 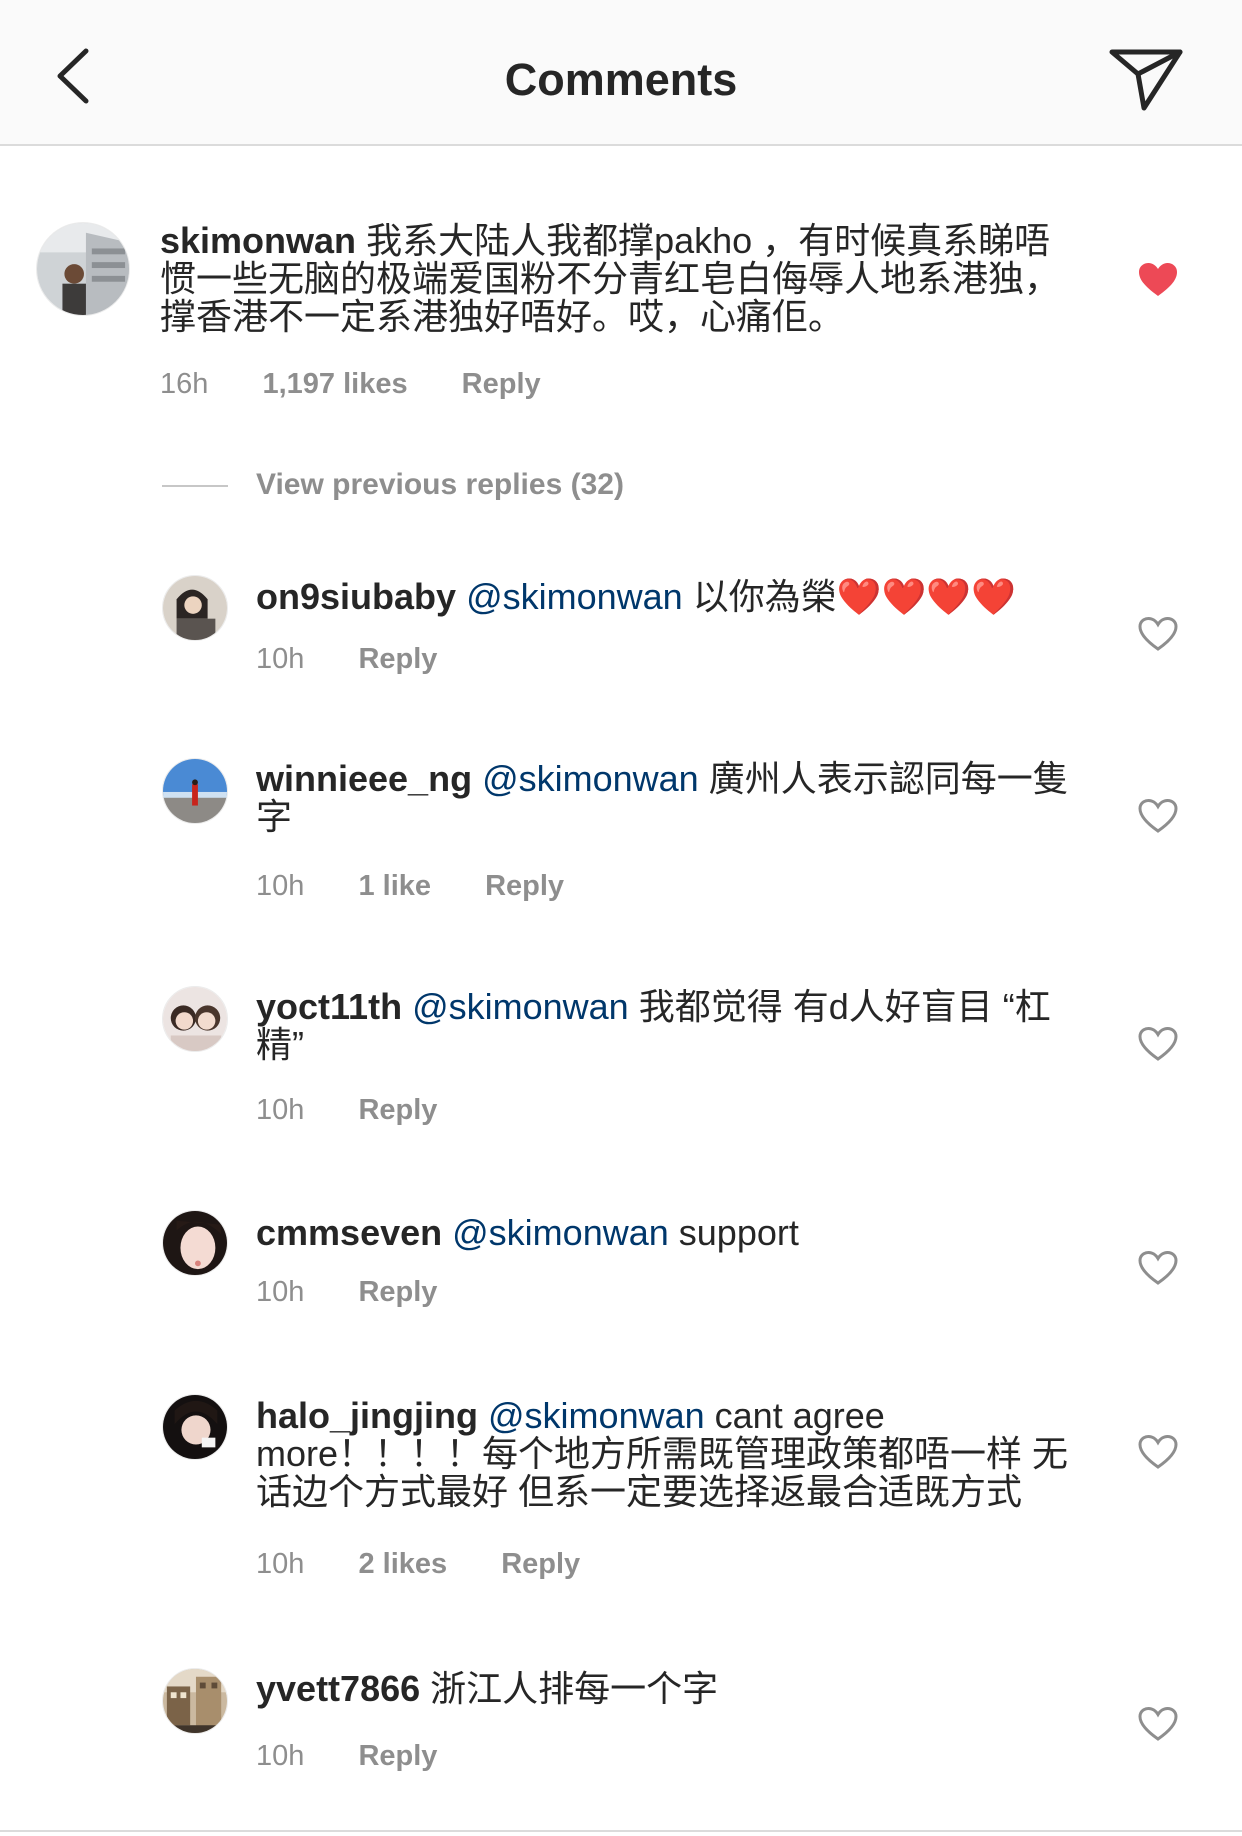 I want to click on header-bar: Comments, so click(x=621, y=73).